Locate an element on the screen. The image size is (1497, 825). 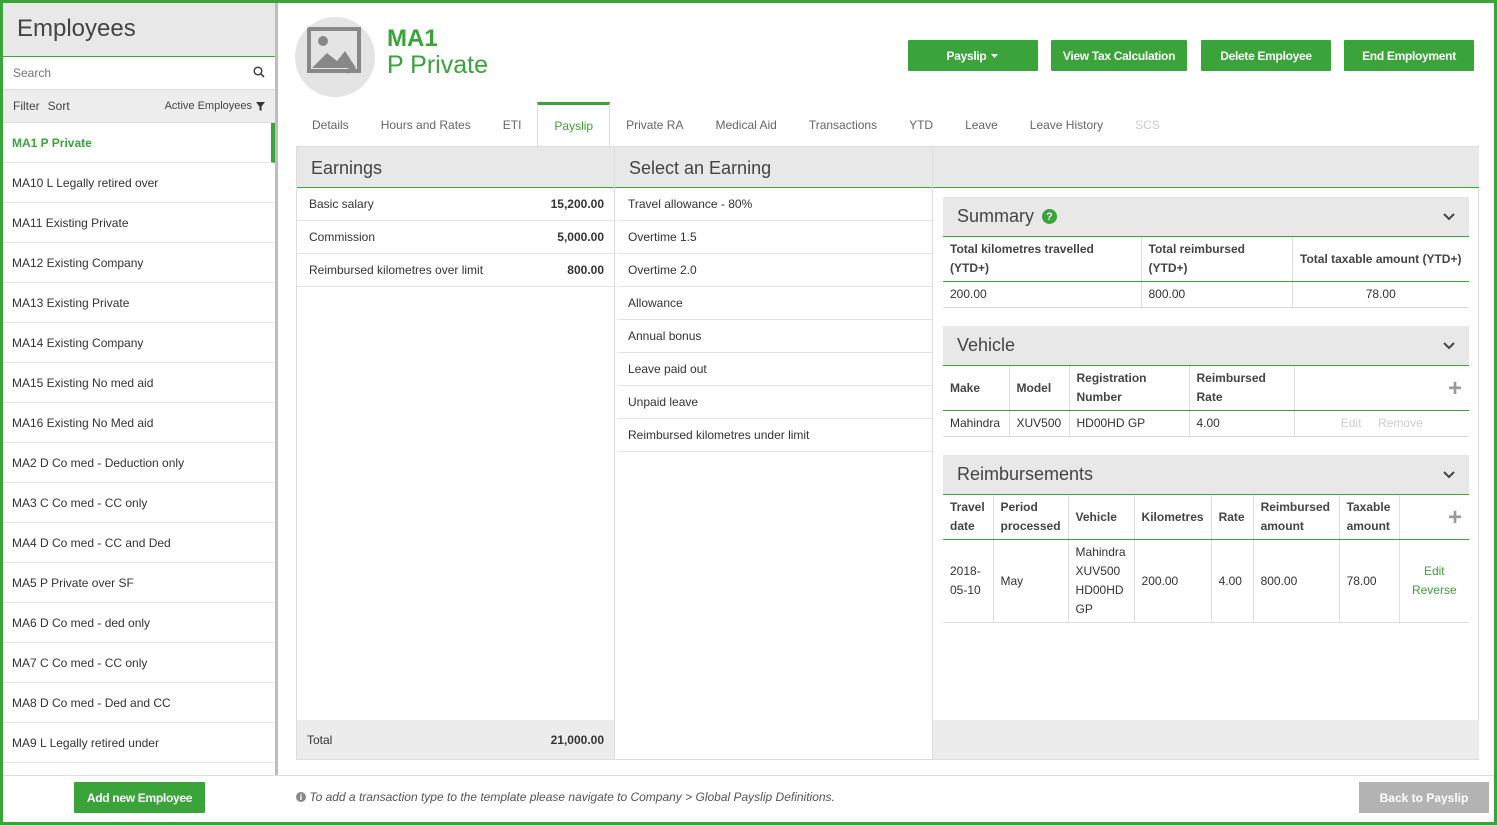
summary-km-value: 200.00 is located at coordinates (1042, 294).